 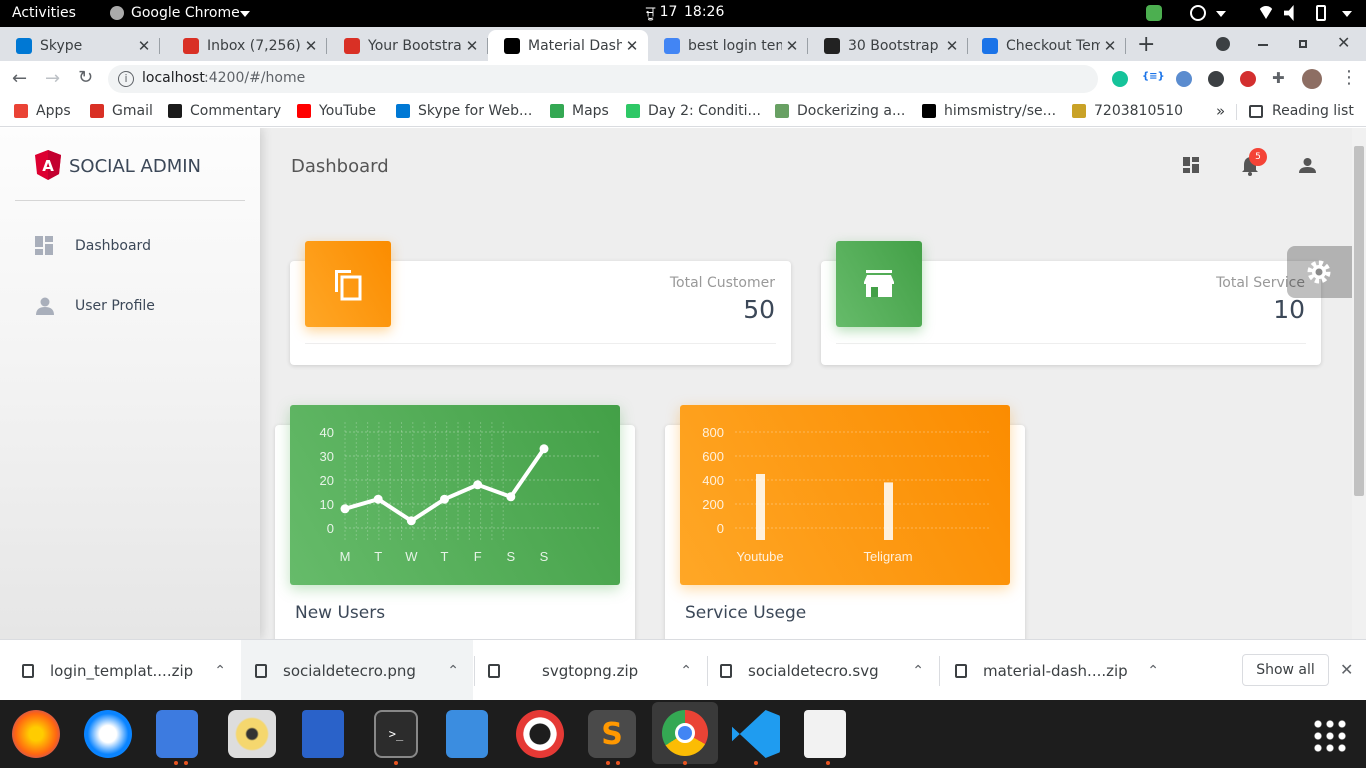 What do you see at coordinates (1278, 78) in the screenshot?
I see `extensions-puzzle-icon: ✚` at bounding box center [1278, 78].